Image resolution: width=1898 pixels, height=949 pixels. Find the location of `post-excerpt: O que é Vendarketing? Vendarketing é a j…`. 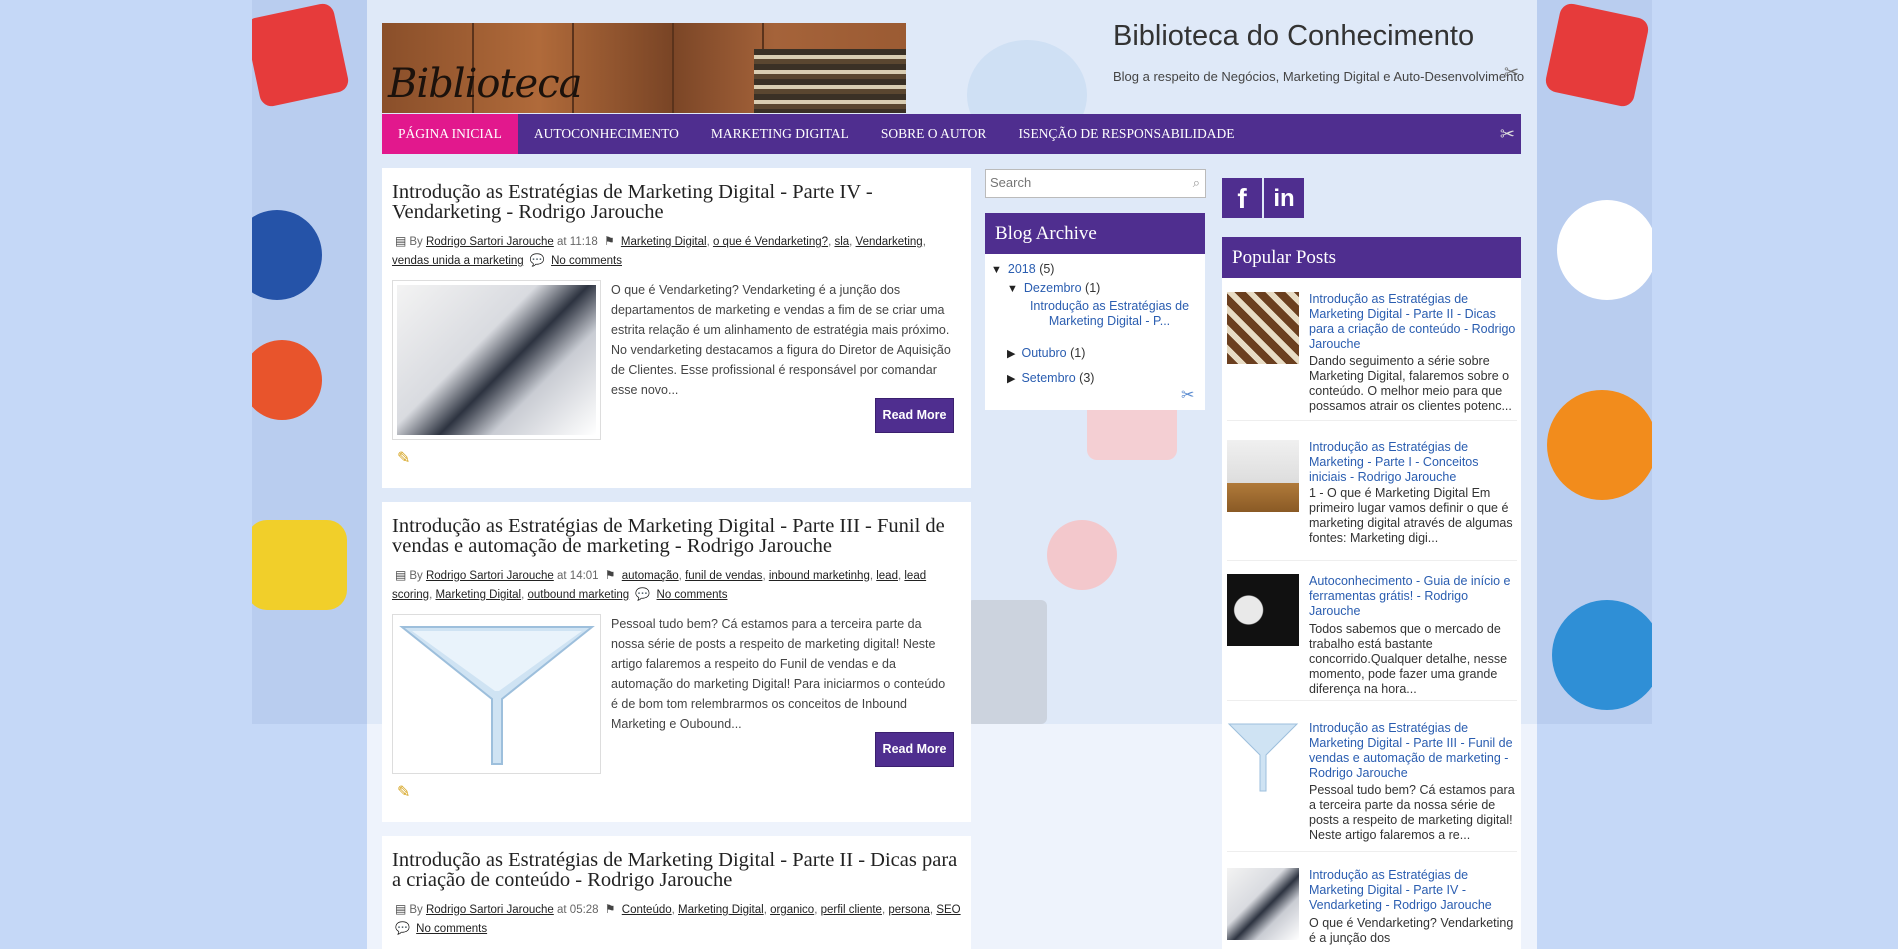

post-excerpt: O que é Vendarketing? Vendarketing é a j… is located at coordinates (781, 340).